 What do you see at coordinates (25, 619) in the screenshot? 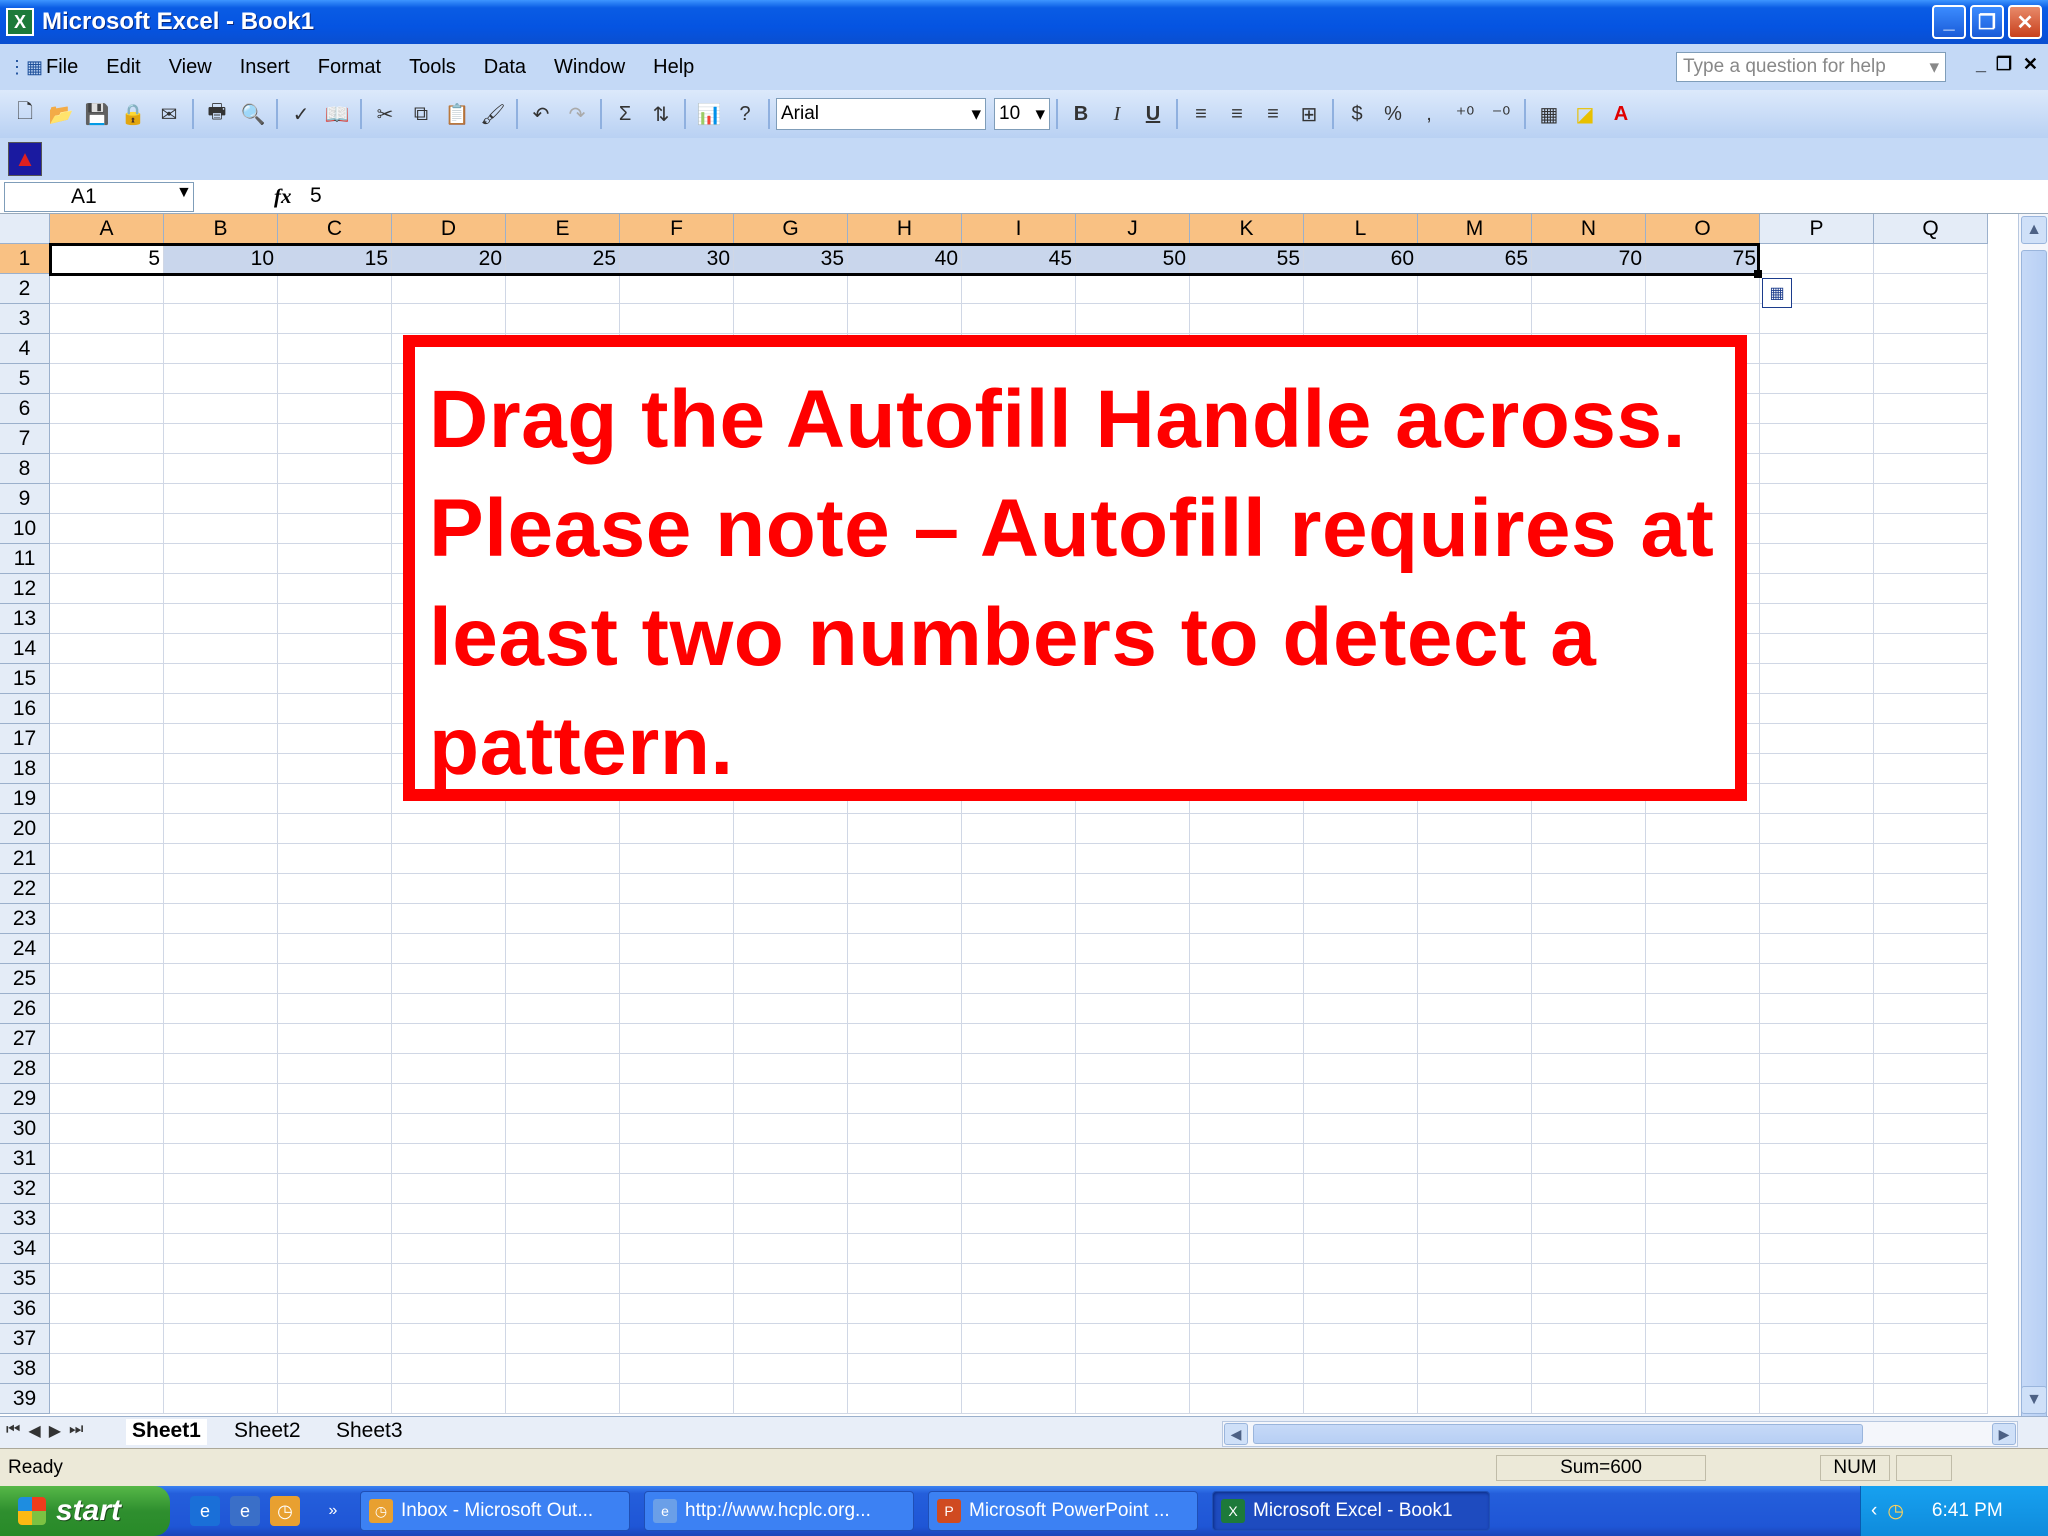
I see `row-header: 13` at bounding box center [25, 619].